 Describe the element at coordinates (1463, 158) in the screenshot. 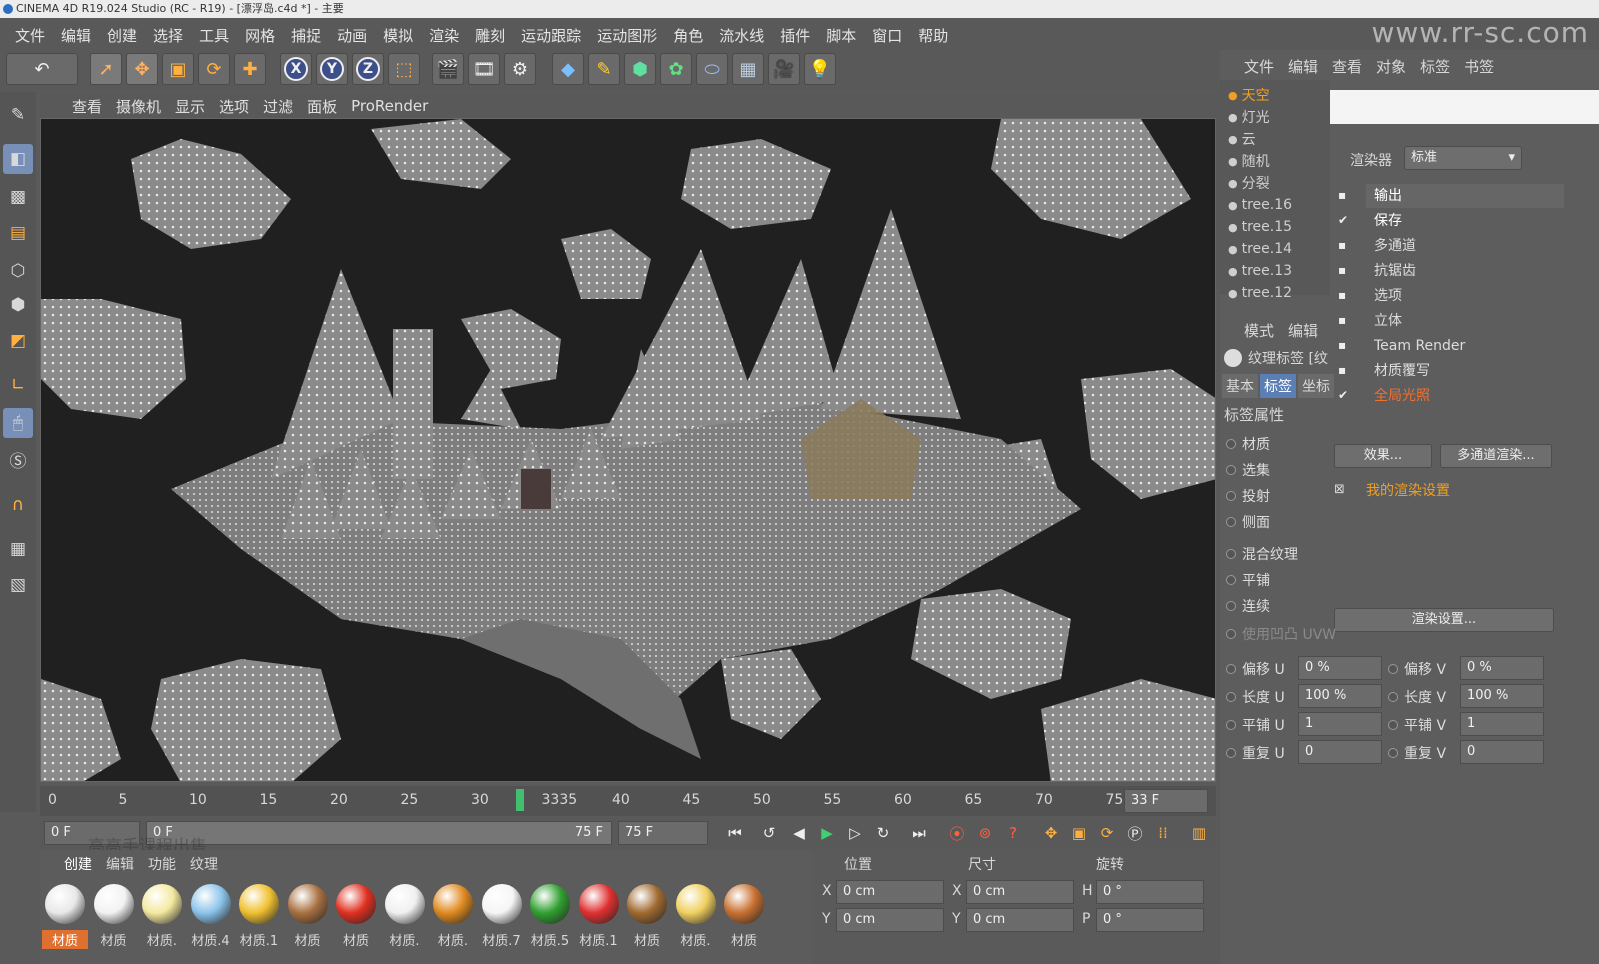

I see `renderer-dropdown: 标准 ▾` at that location.